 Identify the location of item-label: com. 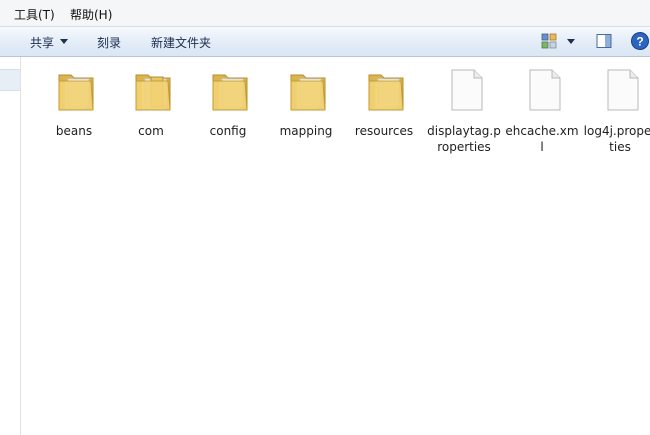
(151, 131).